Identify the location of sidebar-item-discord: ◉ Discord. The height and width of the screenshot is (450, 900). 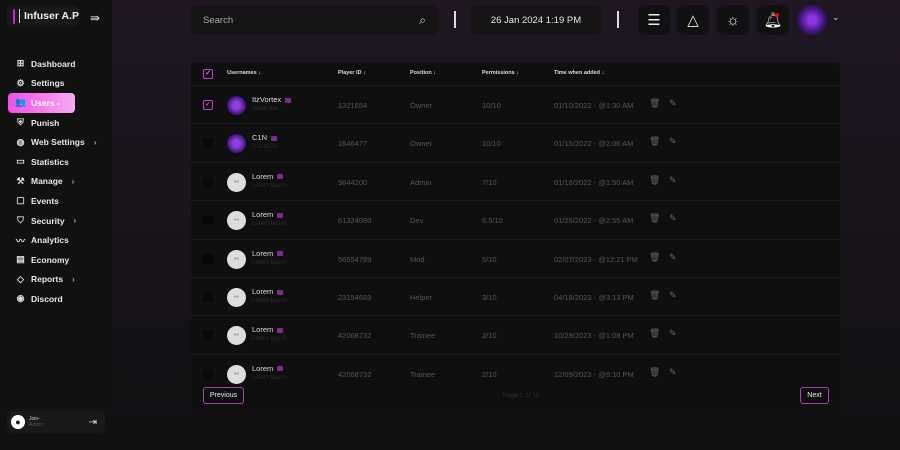
(58, 299).